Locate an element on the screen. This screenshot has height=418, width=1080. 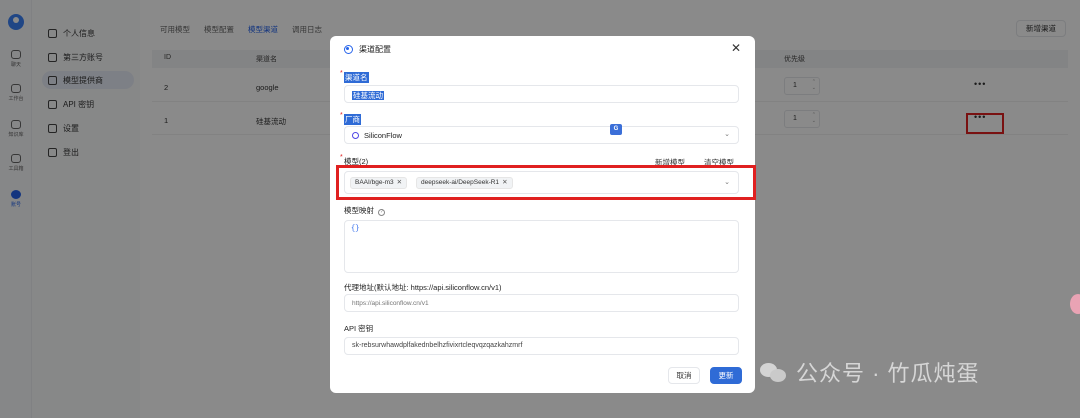
dialog-title: 渠道配置 is located at coordinates (367, 49).